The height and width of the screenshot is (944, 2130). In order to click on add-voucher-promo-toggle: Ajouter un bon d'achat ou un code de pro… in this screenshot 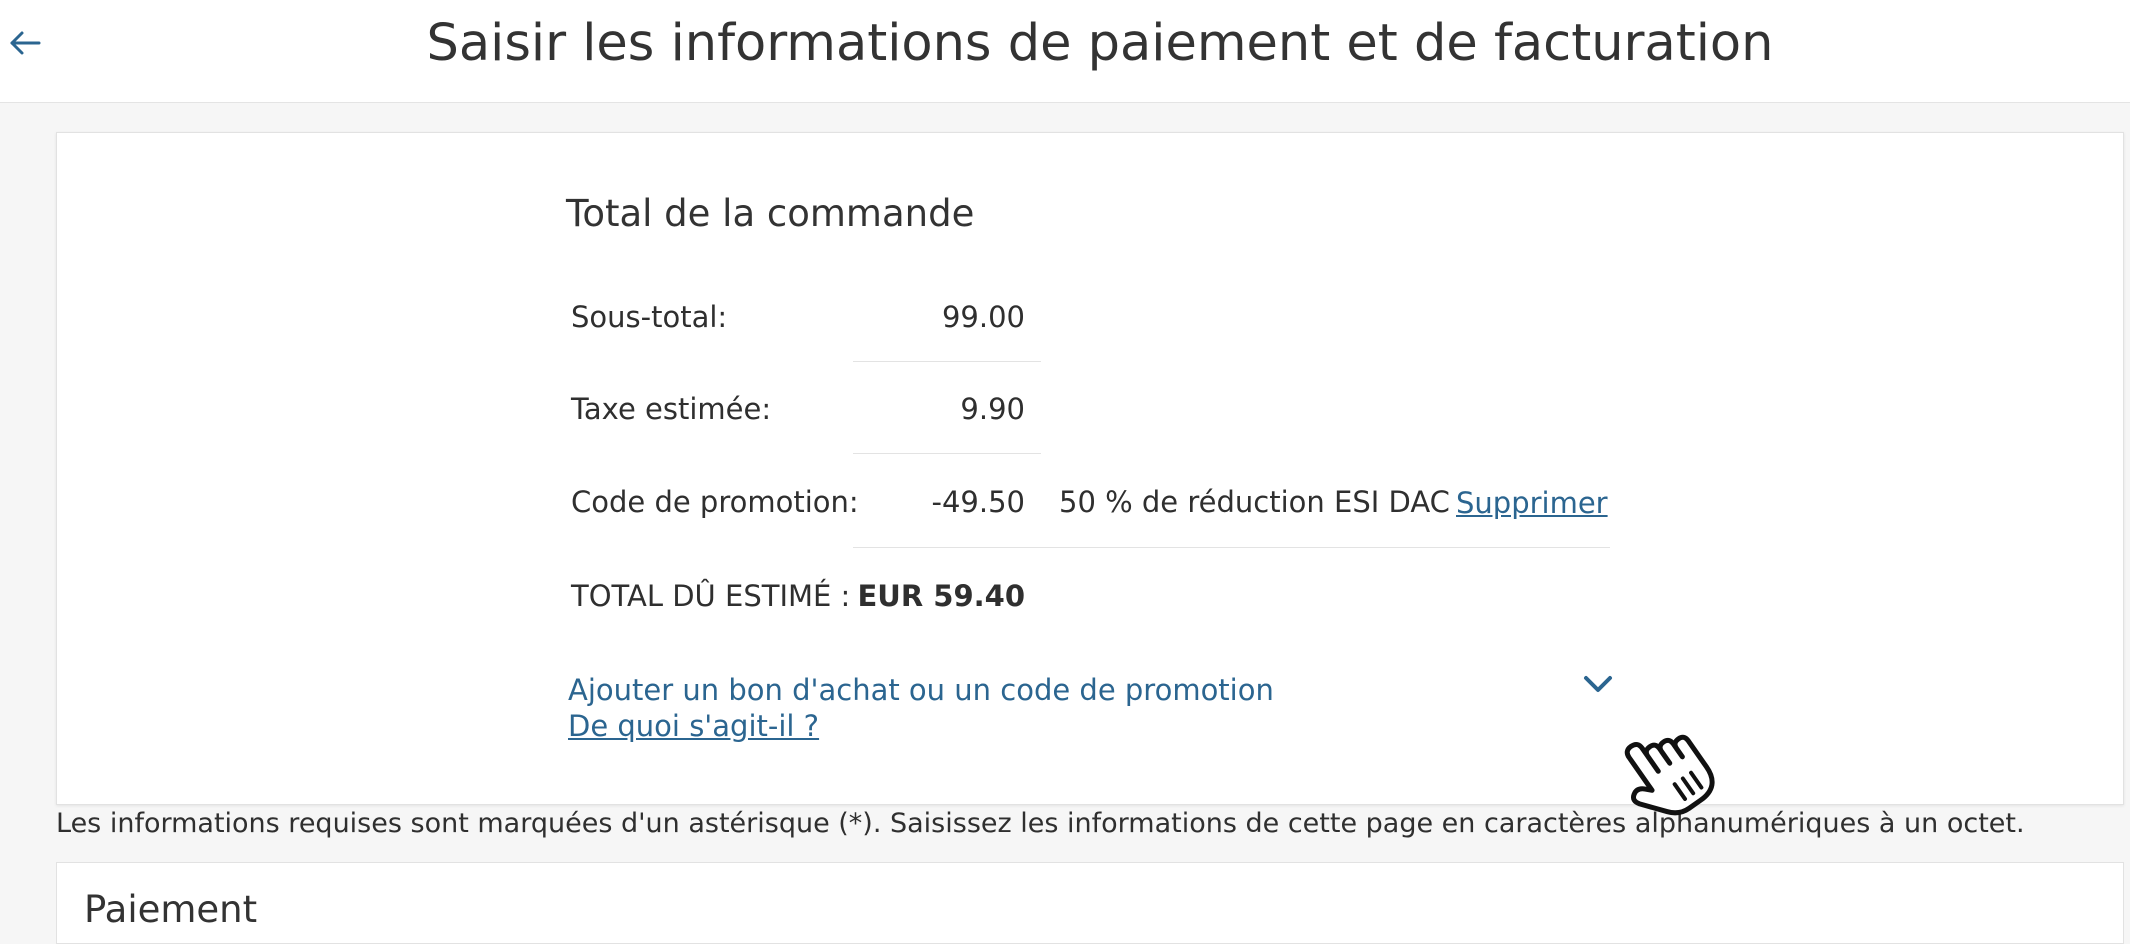, I will do `click(921, 690)`.